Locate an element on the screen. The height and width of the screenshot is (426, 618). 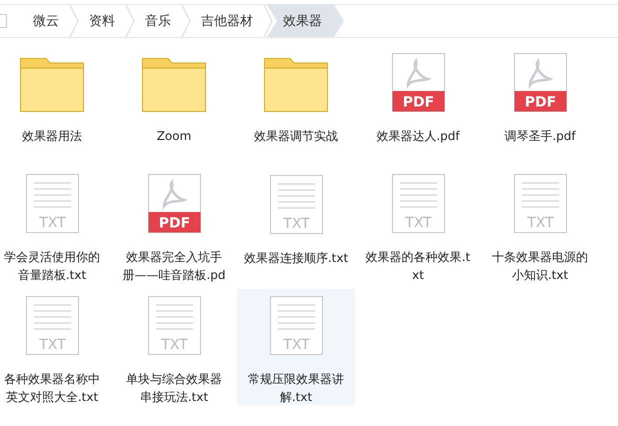
file-item: TXT 常规压限效果器讲解.txt is located at coordinates (296, 347).